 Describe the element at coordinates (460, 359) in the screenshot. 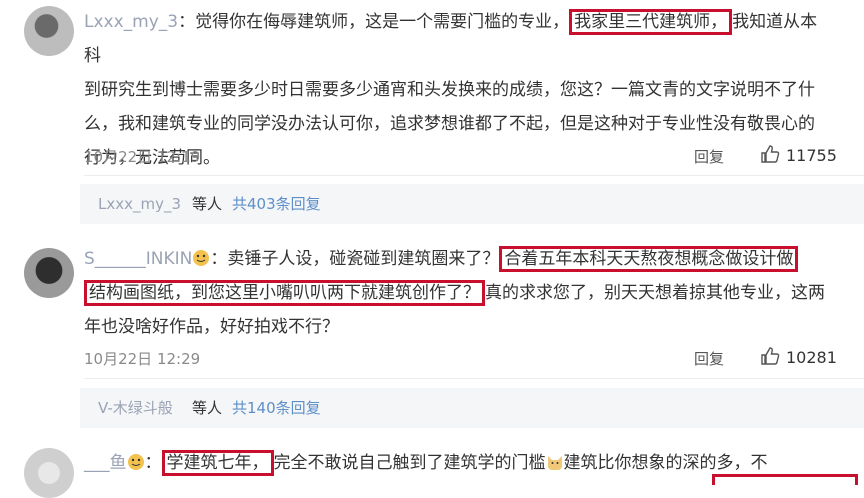

I see `comment-meta: 10月22日 12:29 回复 10281` at that location.